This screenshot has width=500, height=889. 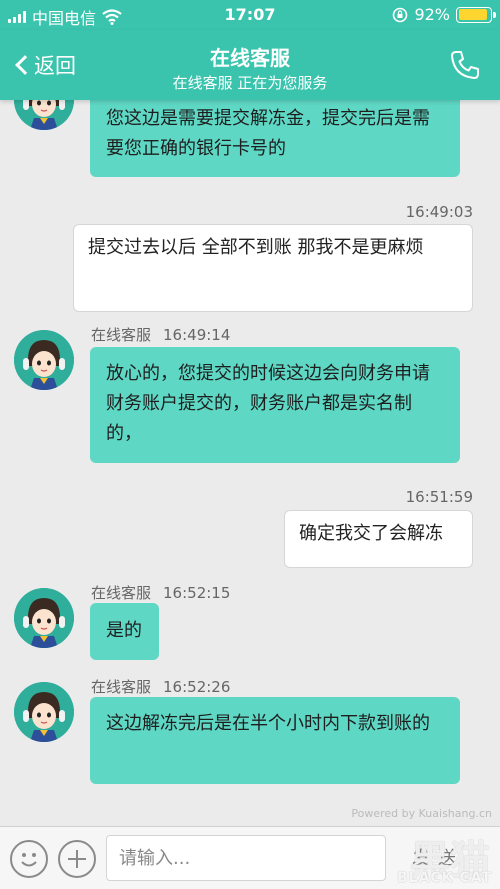 I want to click on message-time: 16:52:15, so click(x=197, y=593).